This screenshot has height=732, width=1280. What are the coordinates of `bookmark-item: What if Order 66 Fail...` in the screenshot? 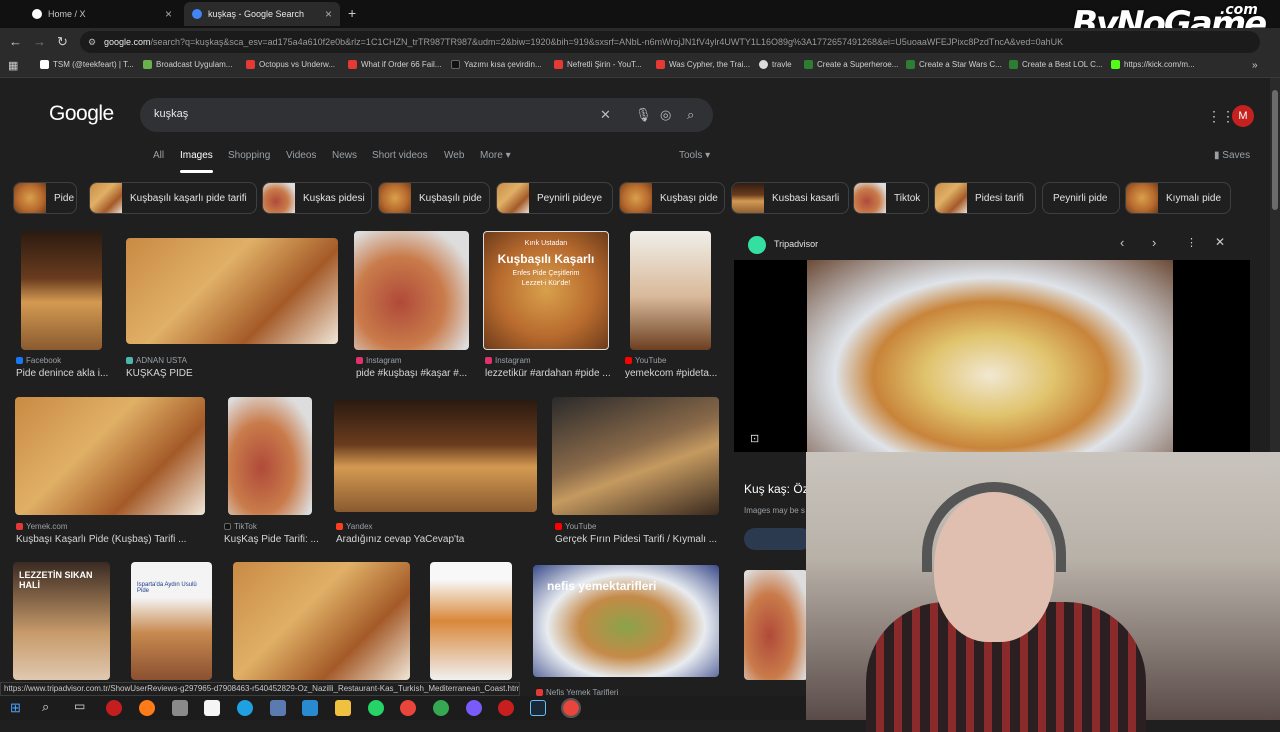 It's located at (394, 64).